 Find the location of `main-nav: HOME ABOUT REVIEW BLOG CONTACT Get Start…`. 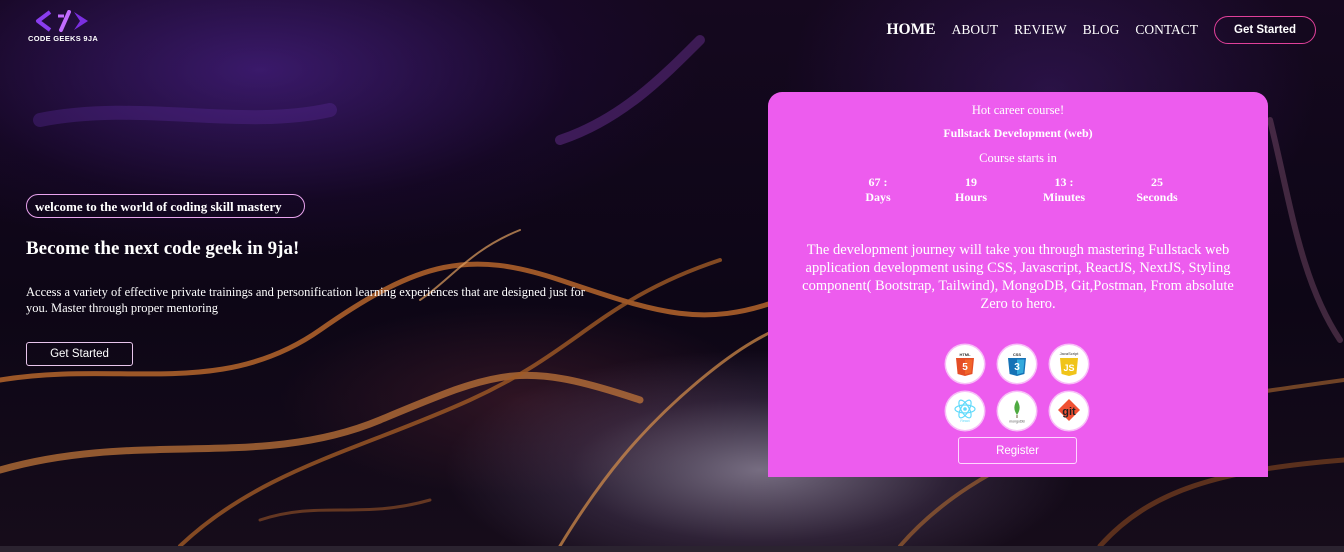

main-nav: HOME ABOUT REVIEW BLOG CONTACT Get Start… is located at coordinates (1093, 30).